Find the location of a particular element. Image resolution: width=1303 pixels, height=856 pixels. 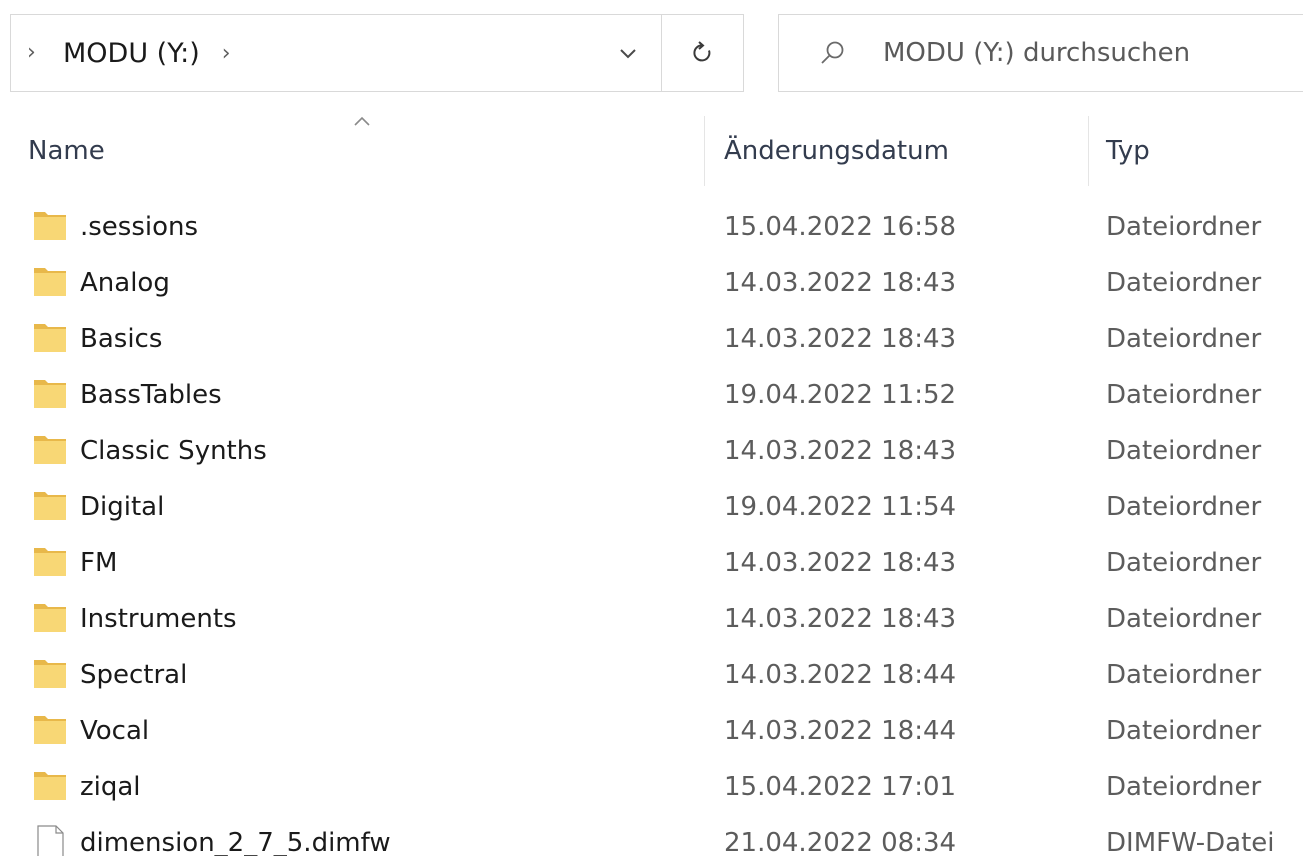

breadcrumb-root-chevron-icon: › is located at coordinates (41, 53).